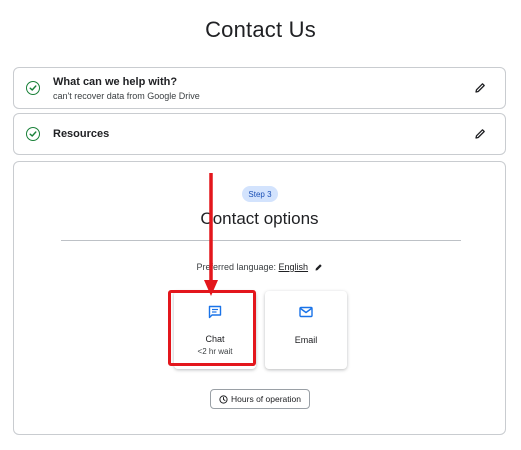 This screenshot has height=450, width=521. I want to click on language-link: English, so click(294, 267).